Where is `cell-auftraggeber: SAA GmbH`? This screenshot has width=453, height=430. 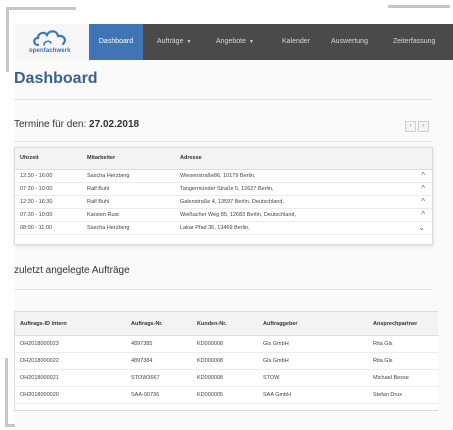 cell-auftraggeber: SAA GmbH is located at coordinates (277, 395).